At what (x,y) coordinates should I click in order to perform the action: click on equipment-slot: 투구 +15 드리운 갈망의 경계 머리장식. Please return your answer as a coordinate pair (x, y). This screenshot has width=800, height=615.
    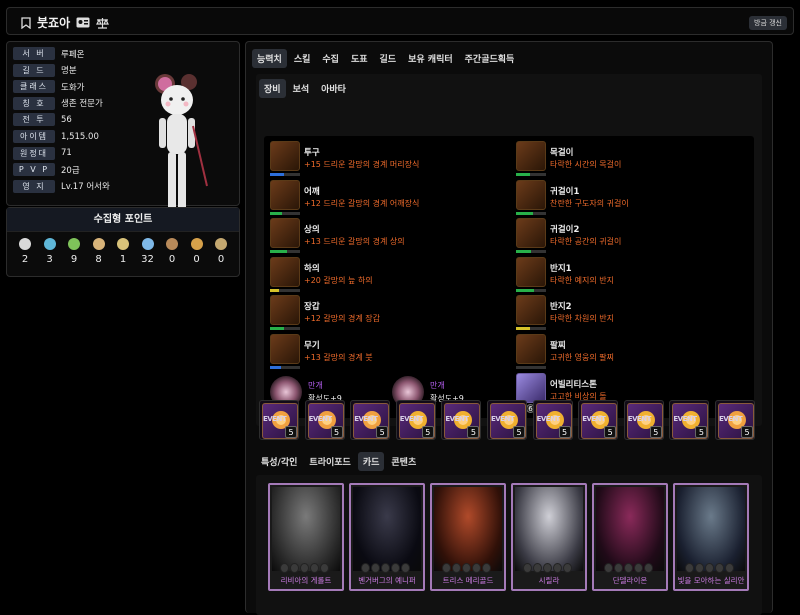
    Looking at the image, I should click on (380, 158).